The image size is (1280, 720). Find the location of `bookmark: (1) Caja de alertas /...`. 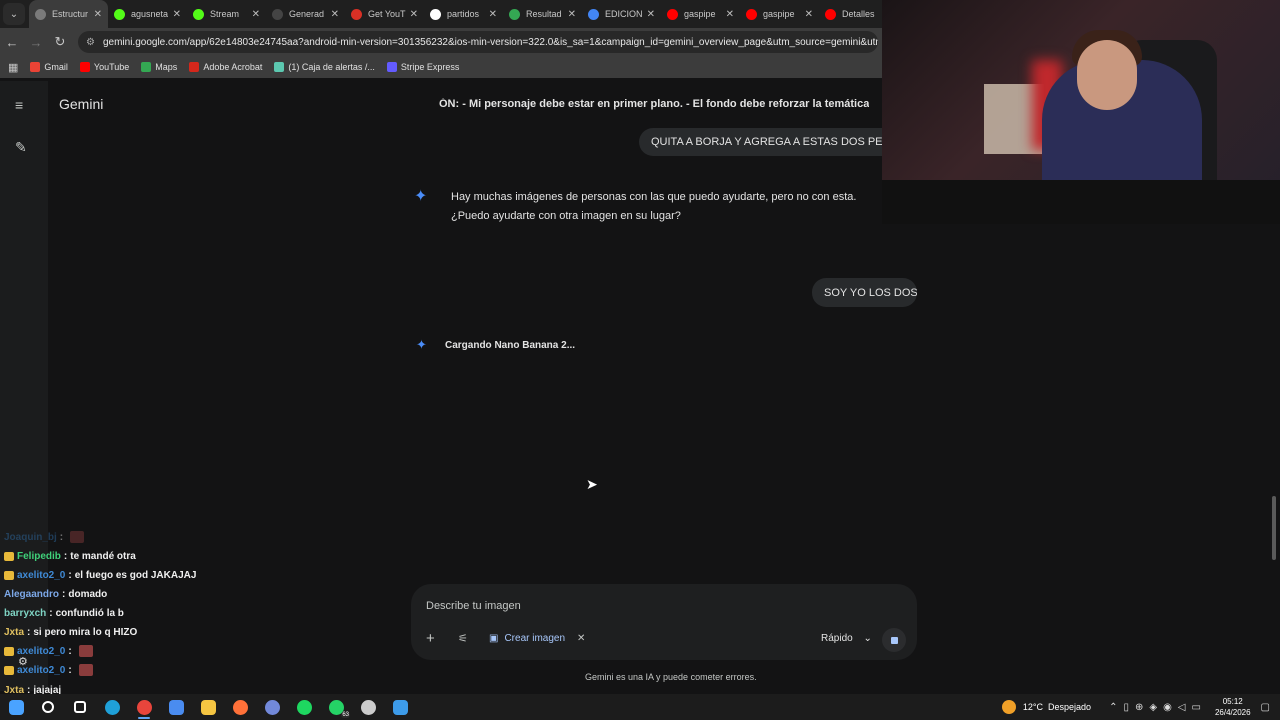

bookmark: (1) Caja de alertas /... is located at coordinates (324, 67).